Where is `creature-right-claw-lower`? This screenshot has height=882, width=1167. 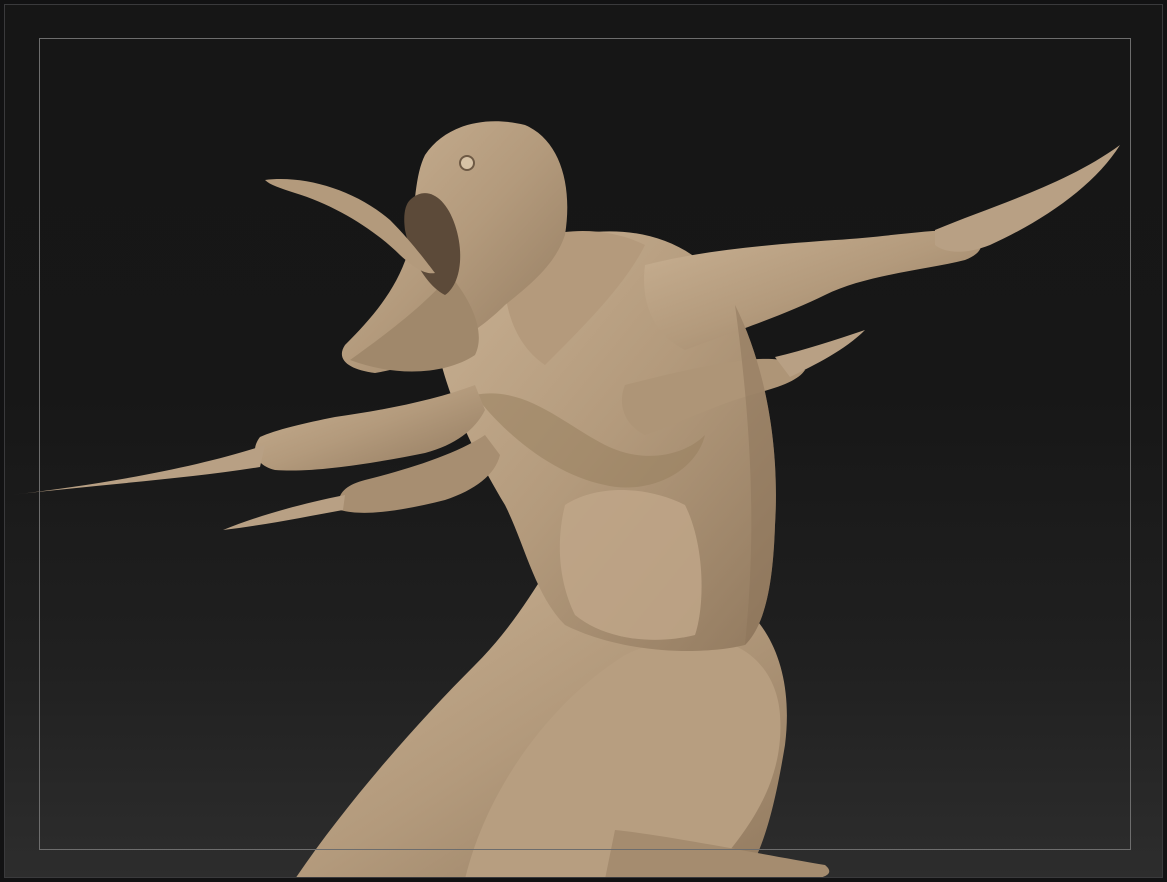 creature-right-claw-lower is located at coordinates (820, 353).